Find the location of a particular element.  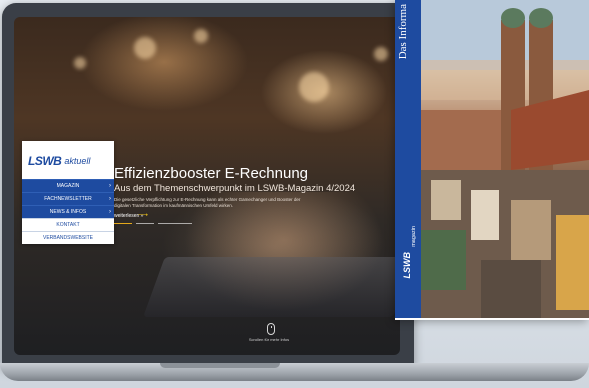

right-tower-dome is located at coordinates (541, 18).